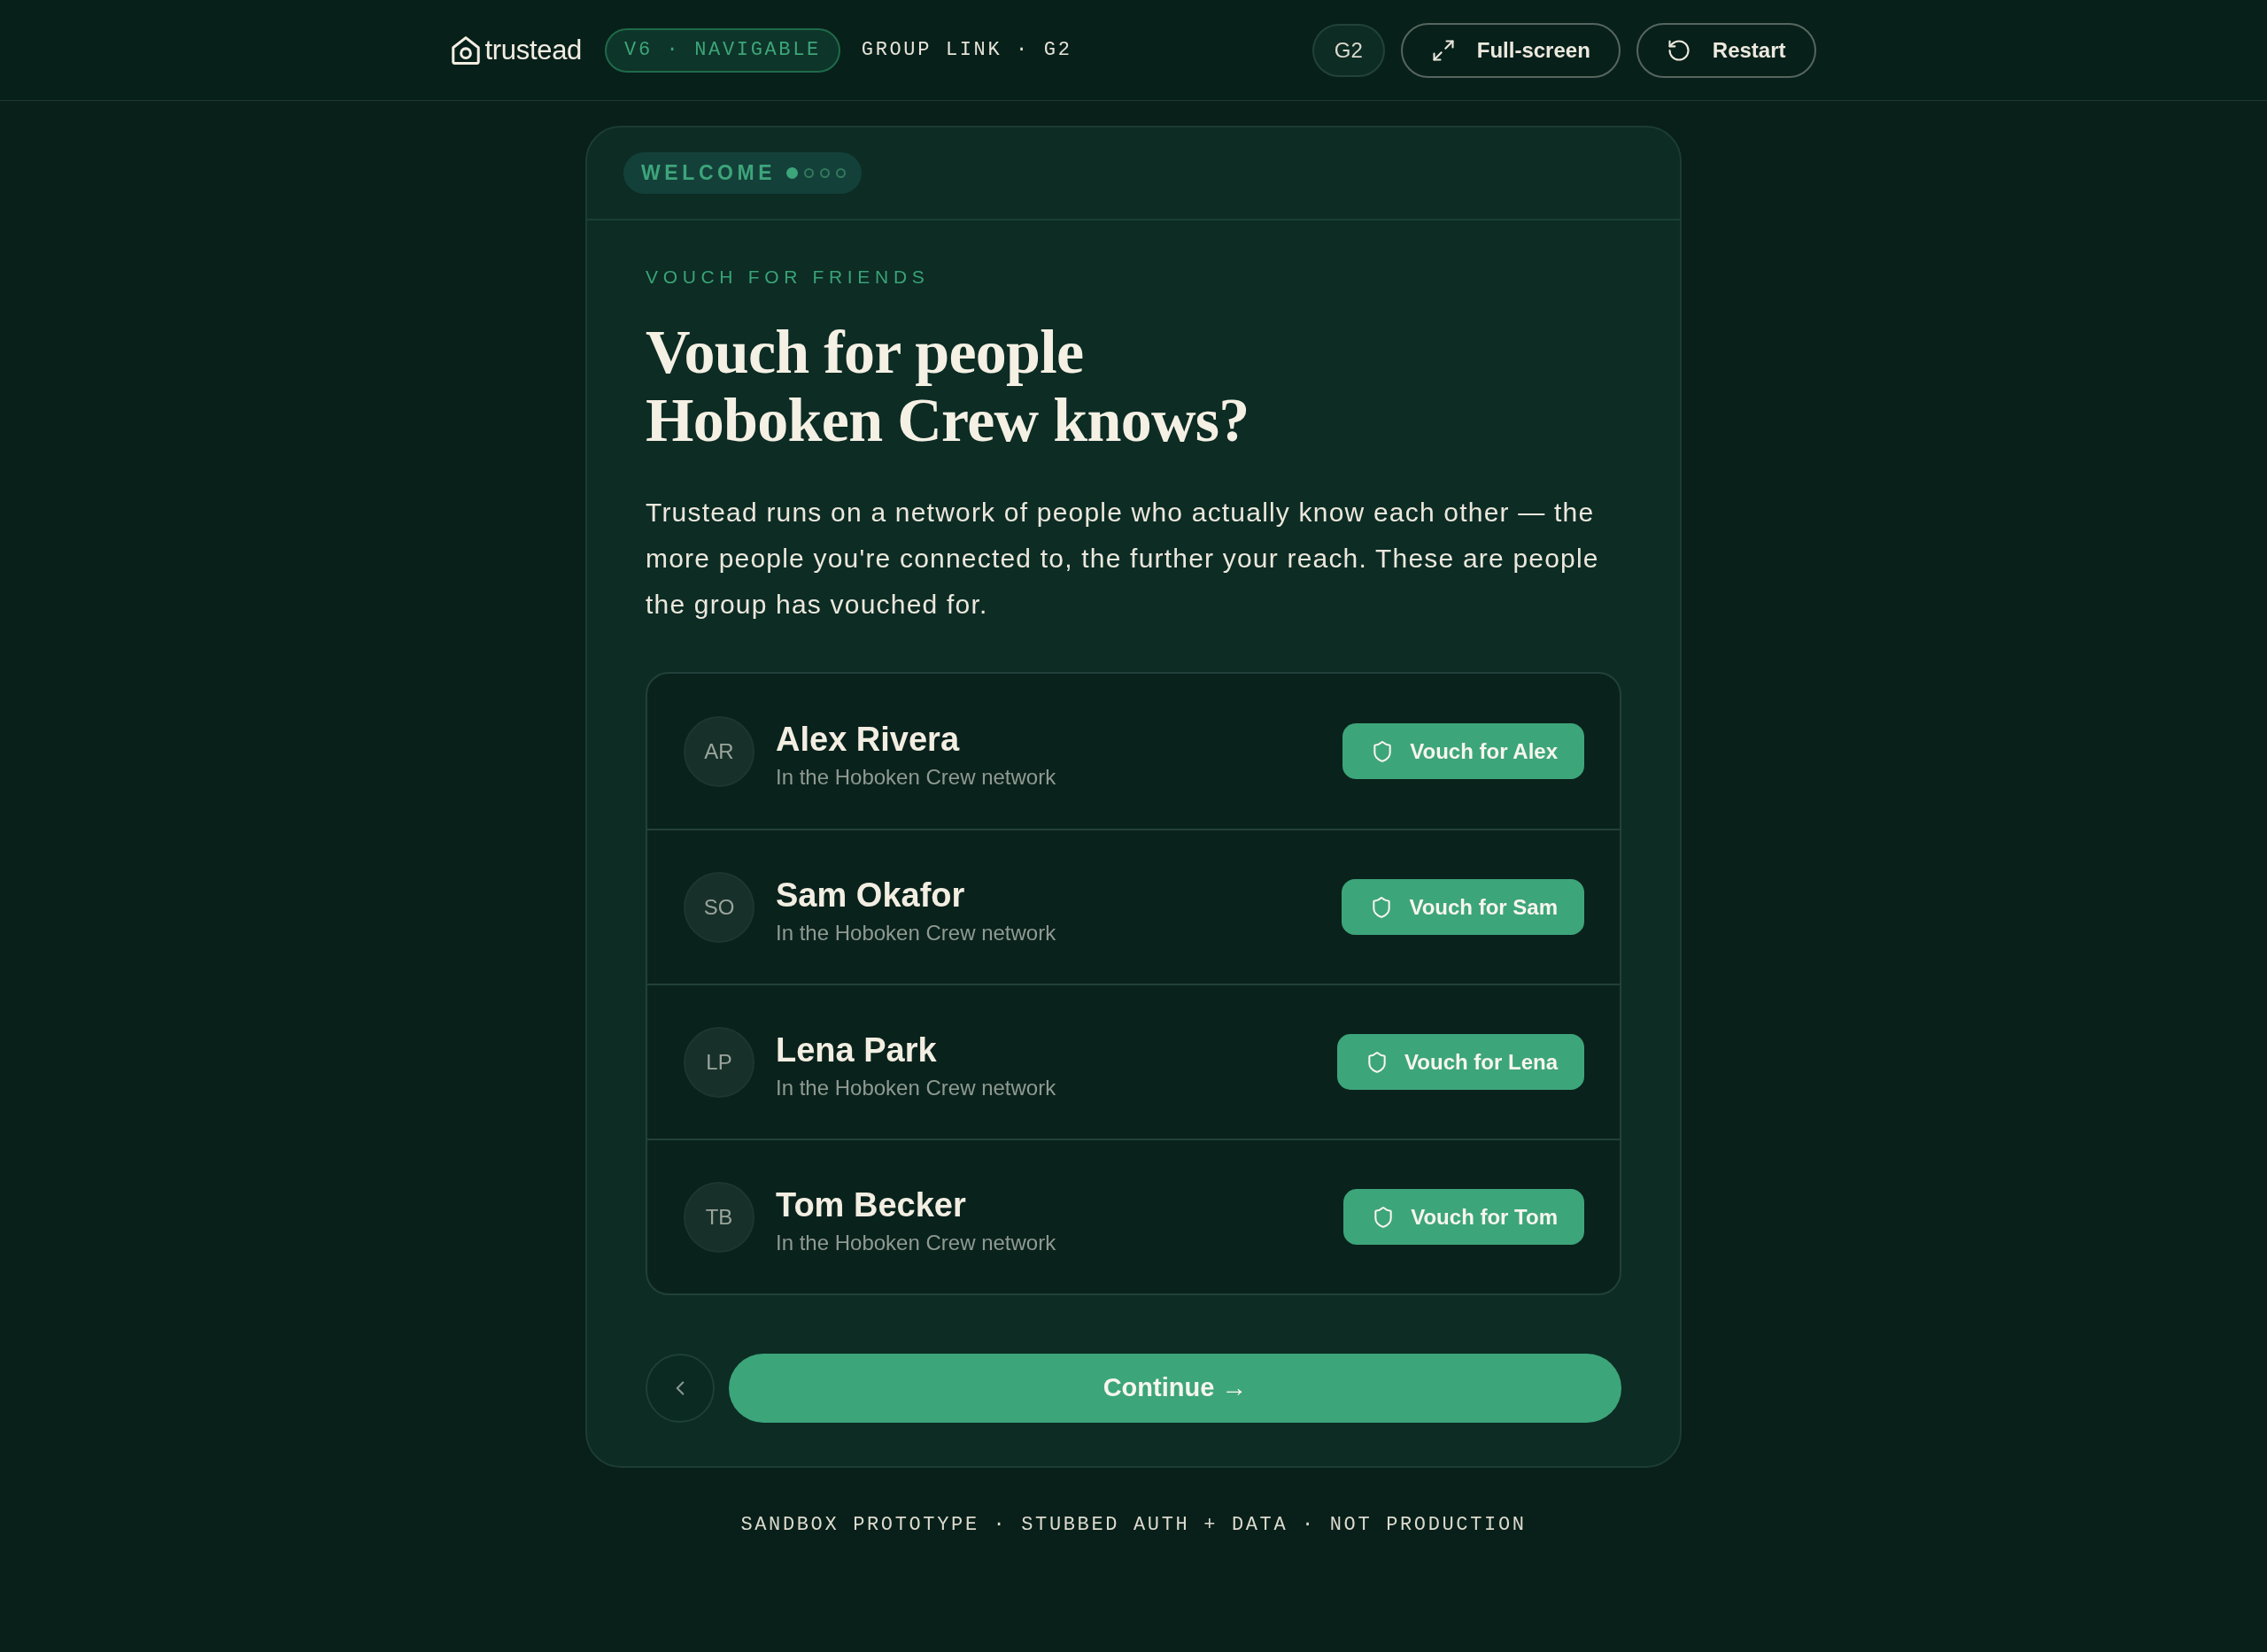  I want to click on intro-paragraph: Trustead runs on a network of people who actually know each other — the more people you're connected to, the further your reach. These are people the group has vouched for., so click(1123, 559).